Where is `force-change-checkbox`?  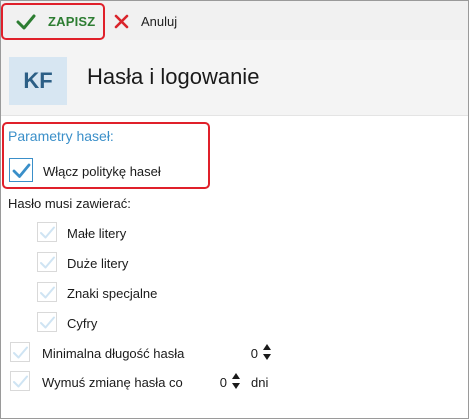 force-change-checkbox is located at coordinates (20, 381).